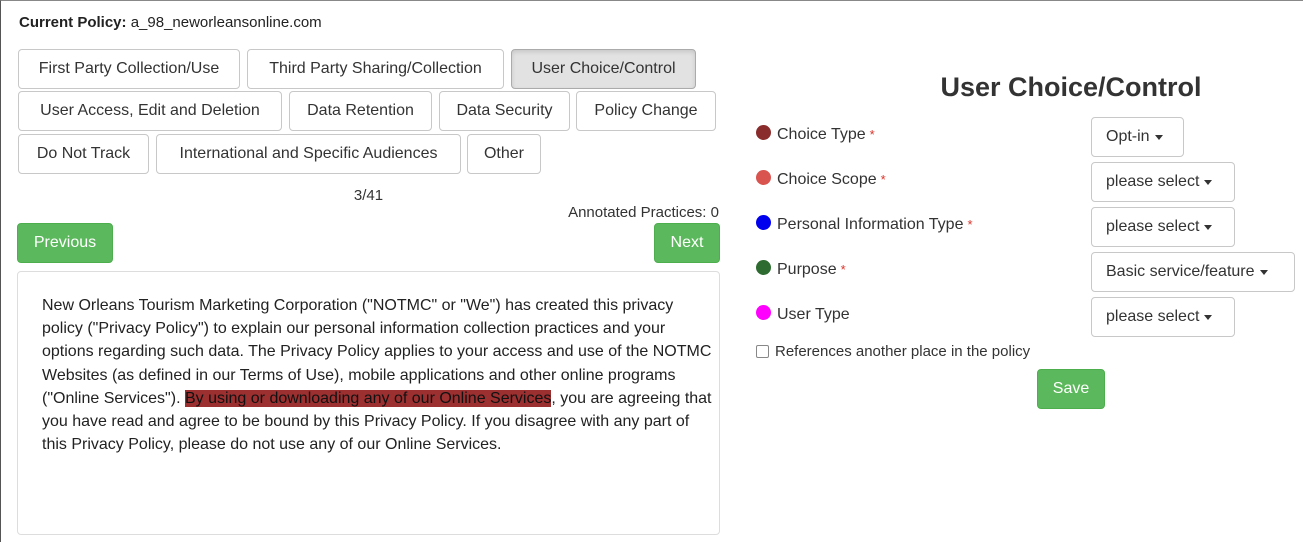 The height and width of the screenshot is (542, 1303). What do you see at coordinates (368, 195) in the screenshot?
I see `segment-counter: 3/41` at bounding box center [368, 195].